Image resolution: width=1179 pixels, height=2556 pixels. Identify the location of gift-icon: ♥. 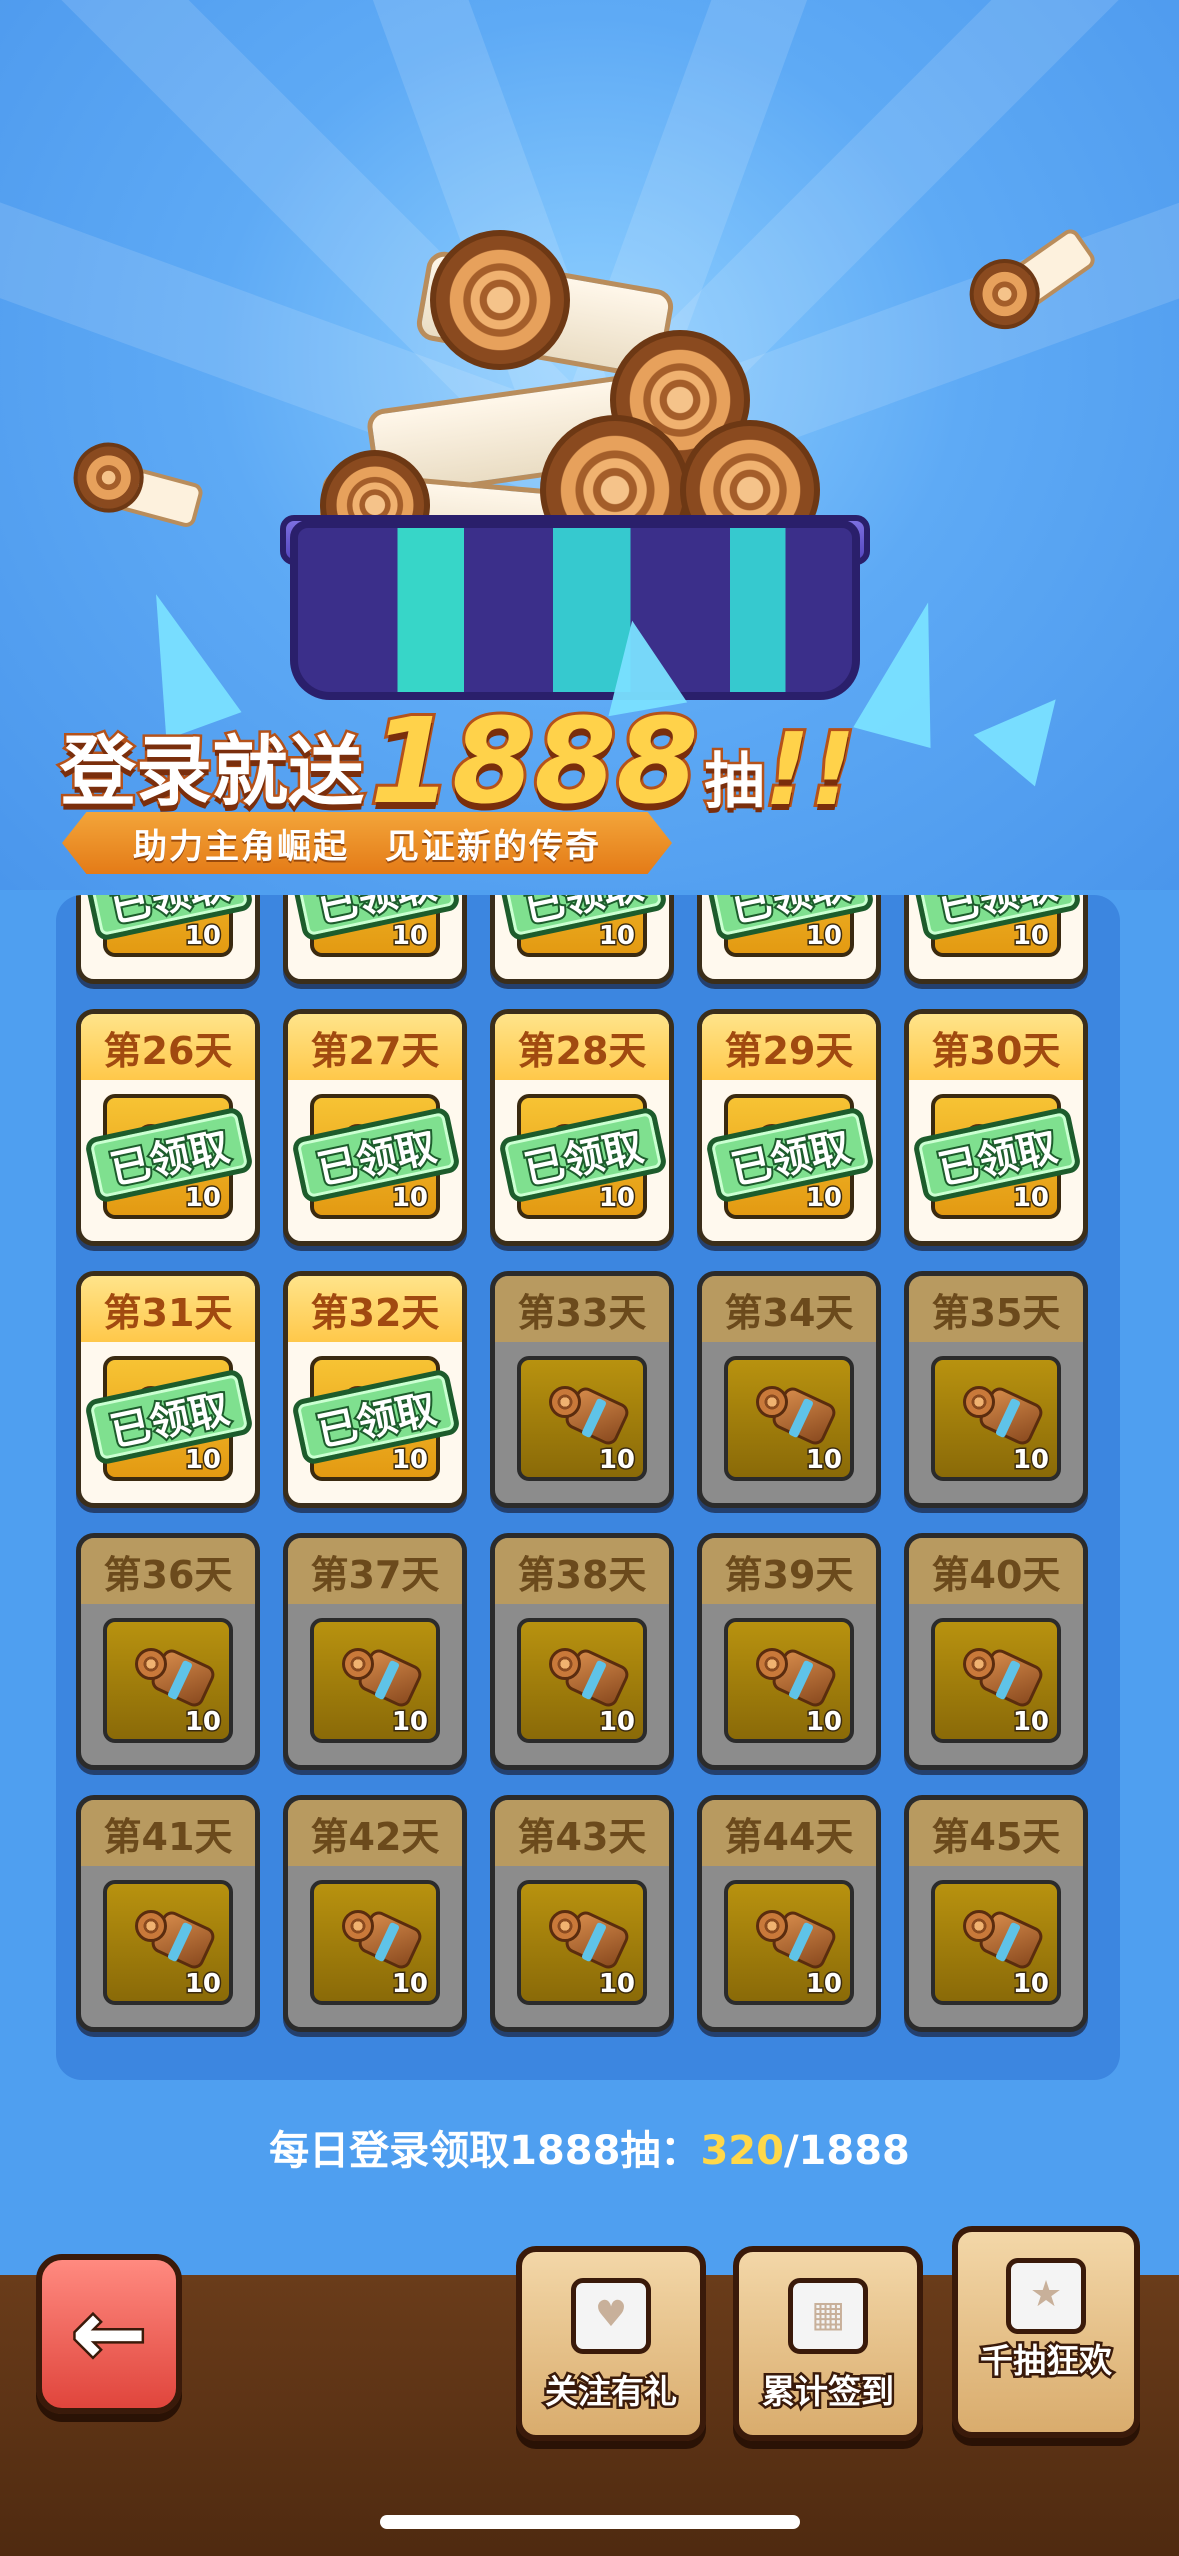
(611, 2316).